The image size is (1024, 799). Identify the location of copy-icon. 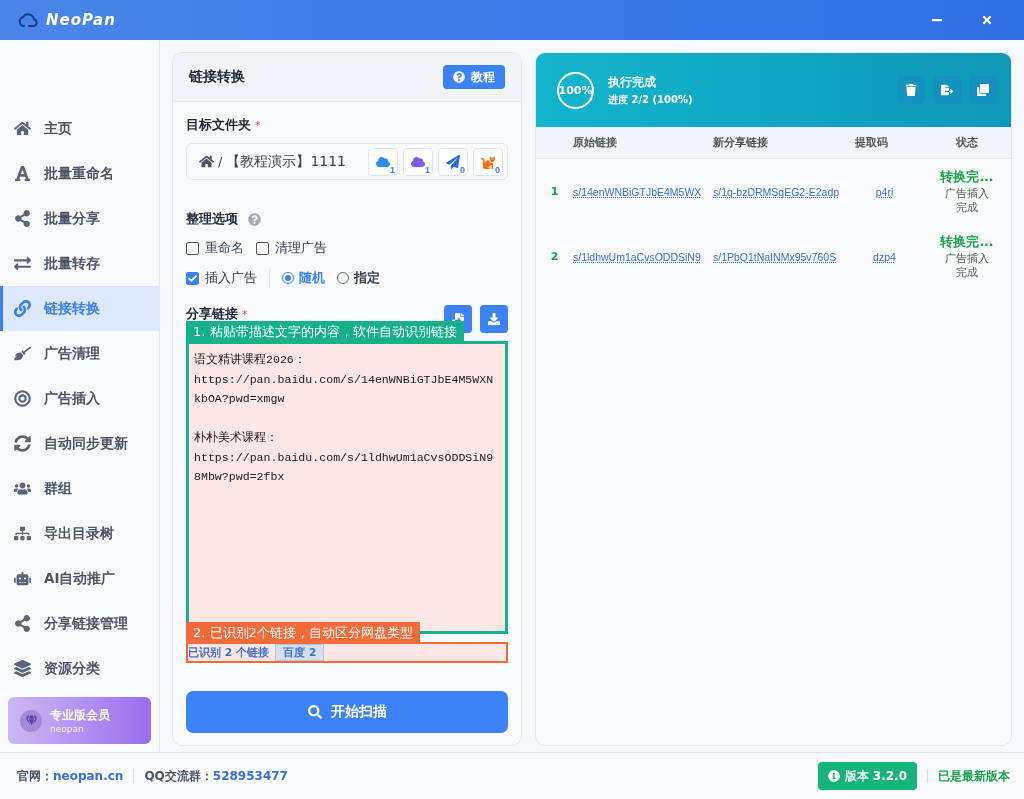
(983, 90).